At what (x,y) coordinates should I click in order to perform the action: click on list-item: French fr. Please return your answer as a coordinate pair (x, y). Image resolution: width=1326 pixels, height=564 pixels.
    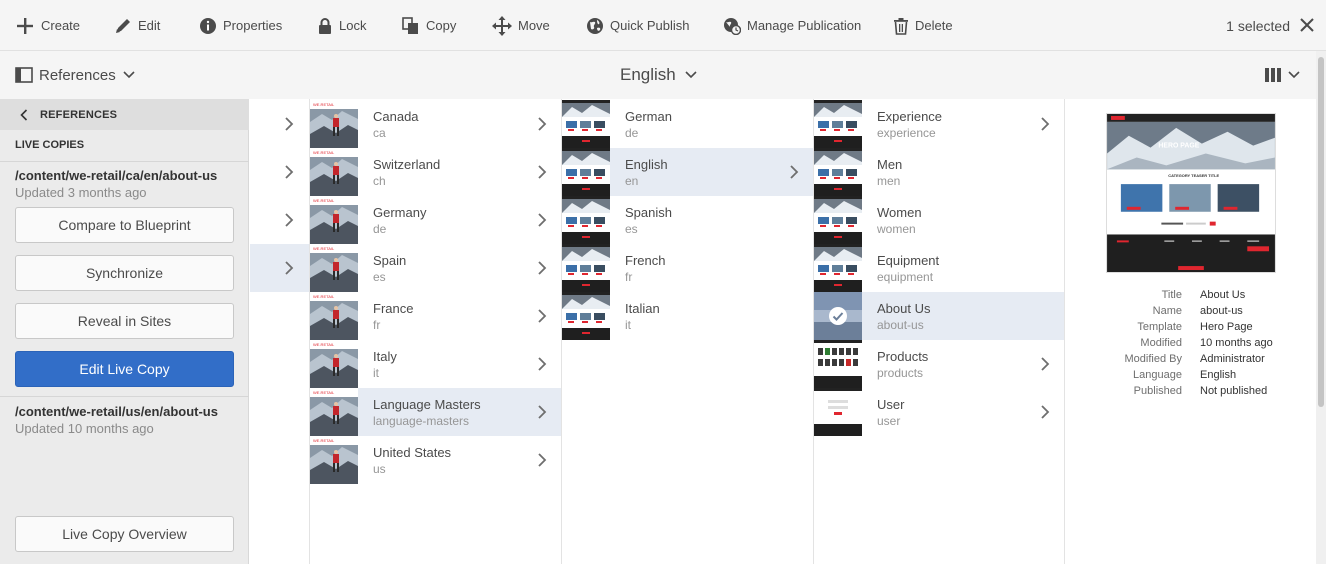
    Looking at the image, I should click on (687, 268).